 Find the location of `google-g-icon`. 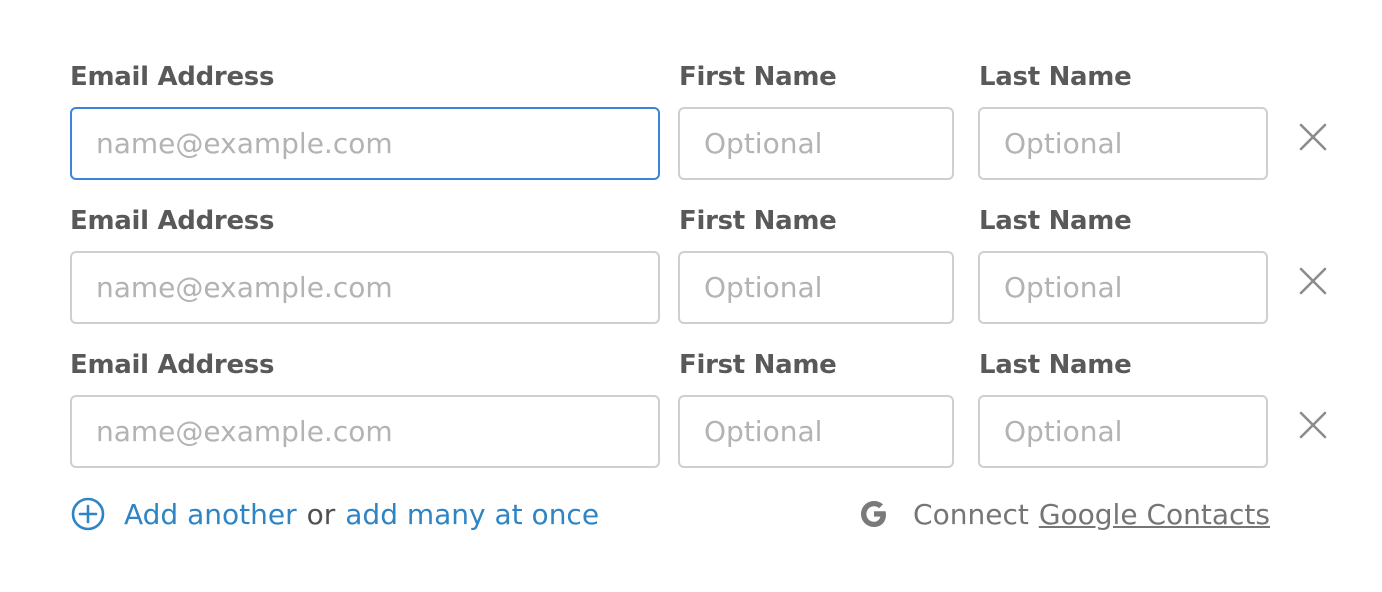

google-g-icon is located at coordinates (874, 514).